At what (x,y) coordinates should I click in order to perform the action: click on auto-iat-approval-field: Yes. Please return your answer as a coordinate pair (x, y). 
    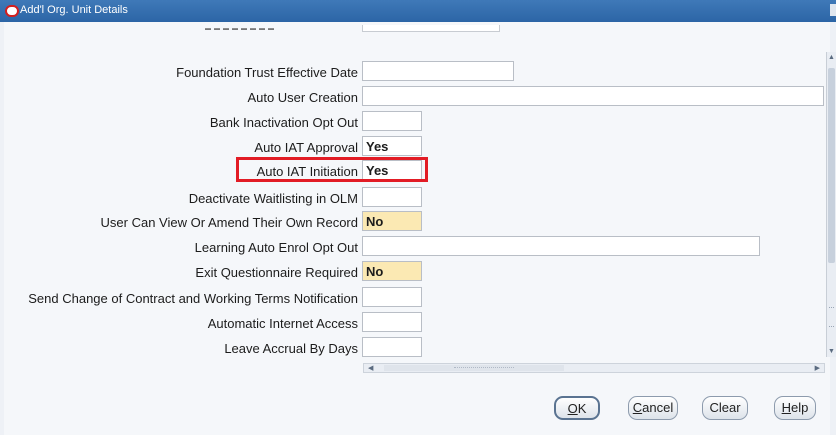
    Looking at the image, I should click on (392, 146).